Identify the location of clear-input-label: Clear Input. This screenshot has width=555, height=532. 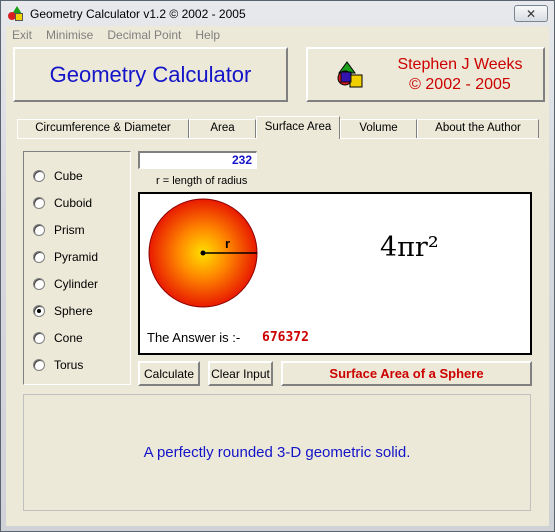
(240, 373).